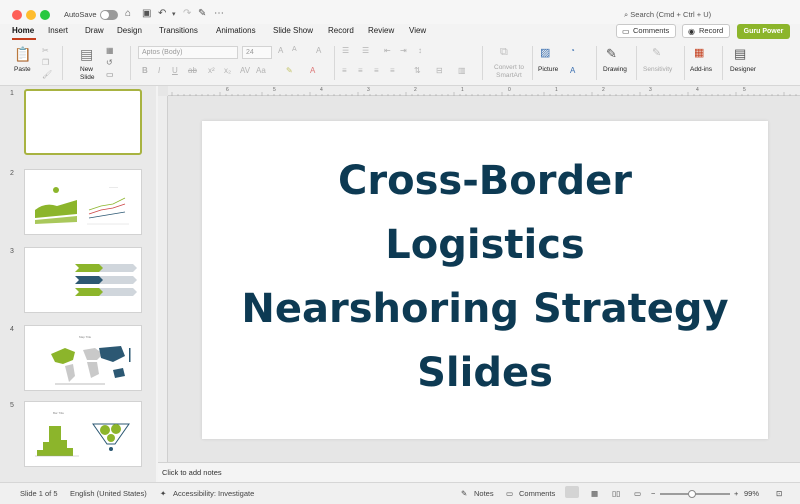 This screenshot has height=504, width=800. What do you see at coordinates (699, 52) in the screenshot?
I see `addins-icon: ▦` at bounding box center [699, 52].